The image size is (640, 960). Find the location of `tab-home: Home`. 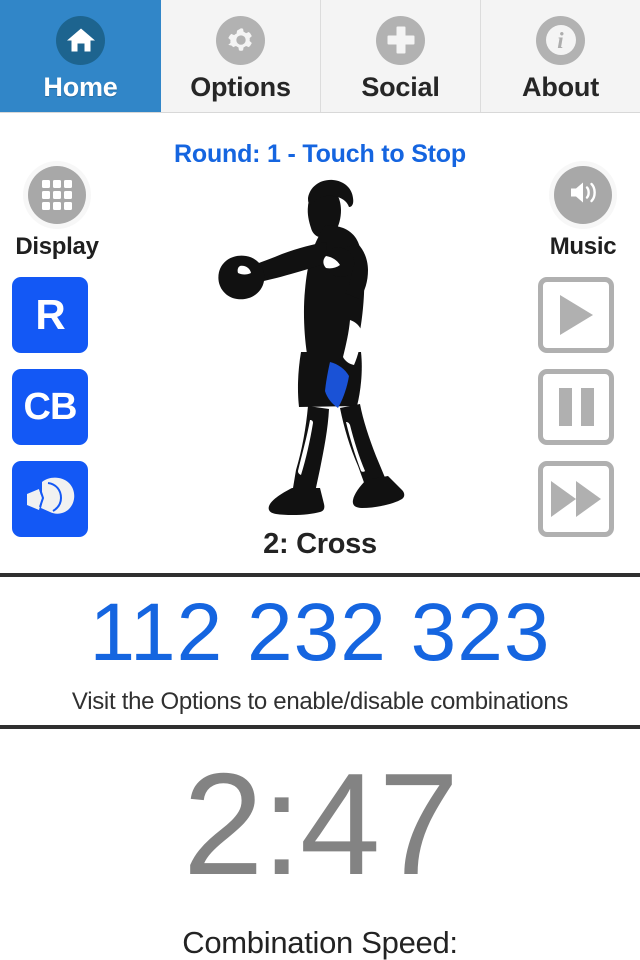

tab-home: Home is located at coordinates (80, 56).